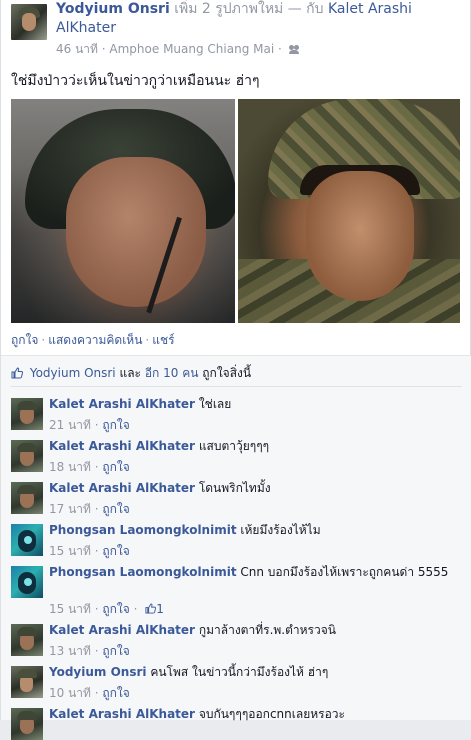  I want to click on share-action: แชร์, so click(163, 340).